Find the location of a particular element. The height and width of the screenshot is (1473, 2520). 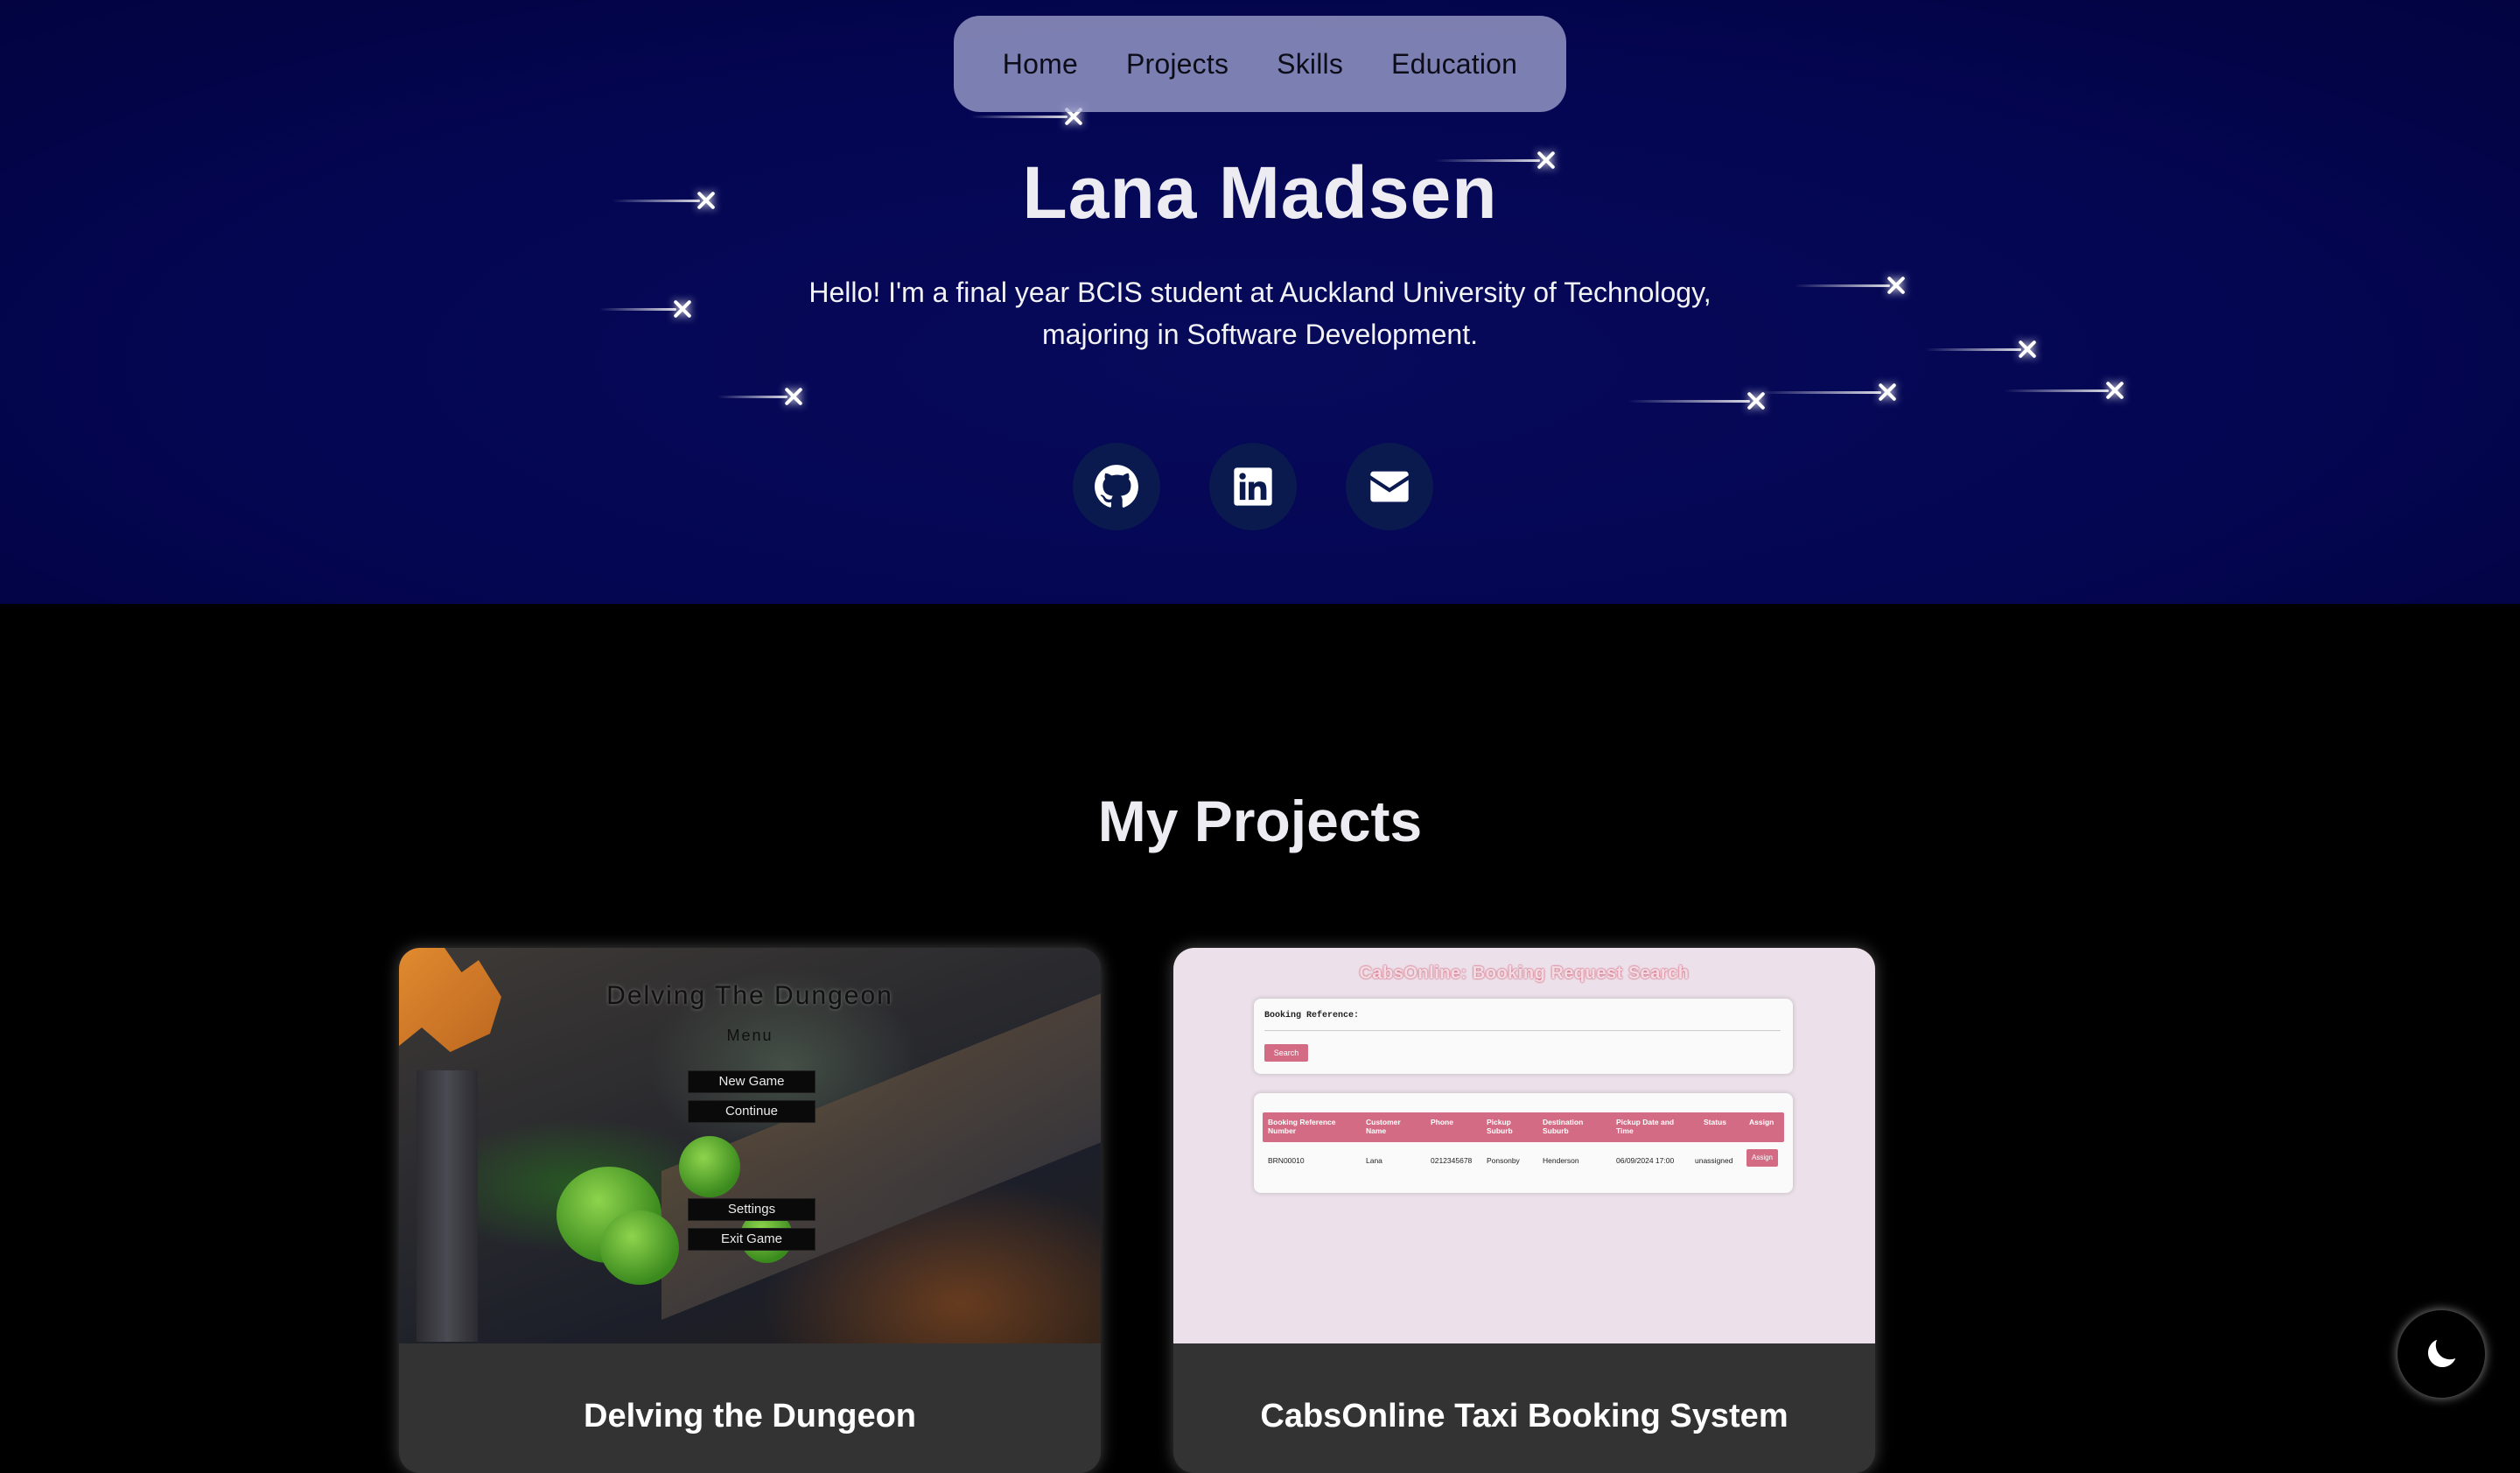

linkedin-link is located at coordinates (1253, 487).